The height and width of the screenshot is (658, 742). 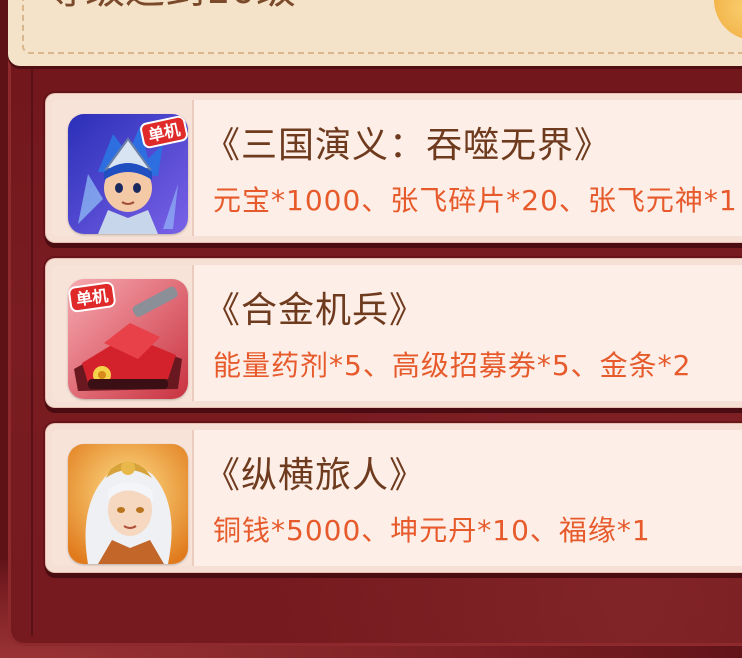 What do you see at coordinates (408, 145) in the screenshot?
I see `game-title: 《三国演义：吞噬无界》` at bounding box center [408, 145].